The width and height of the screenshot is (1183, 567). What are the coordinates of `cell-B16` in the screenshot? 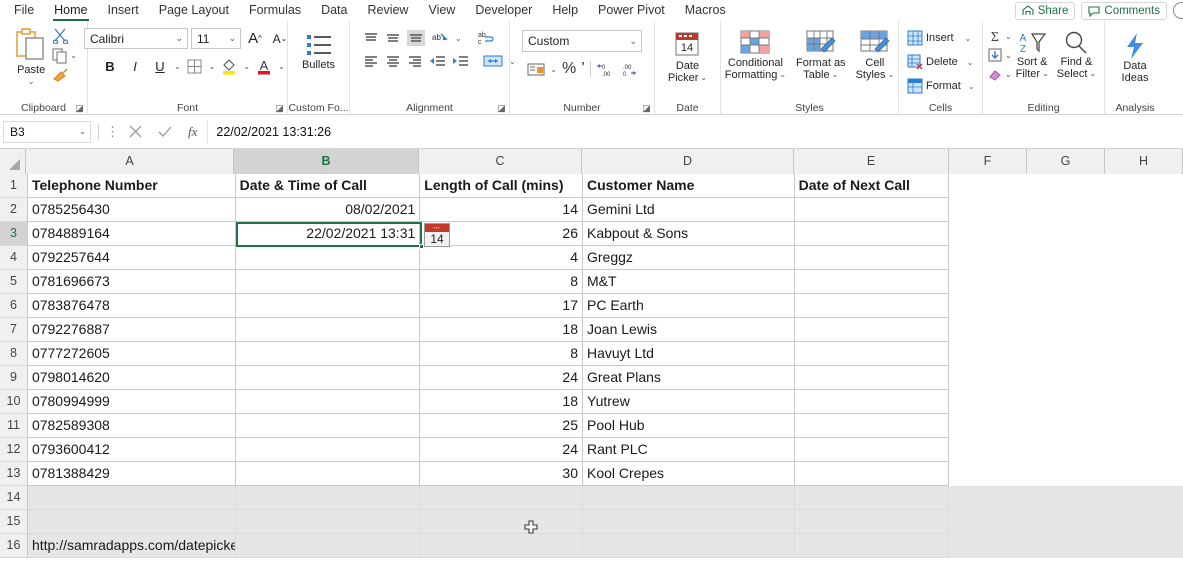 It's located at (328, 546).